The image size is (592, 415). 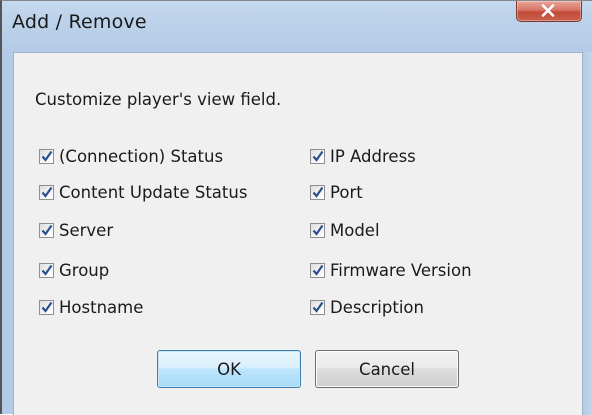 What do you see at coordinates (377, 307) in the screenshot?
I see `checkbox-label: Description` at bounding box center [377, 307].